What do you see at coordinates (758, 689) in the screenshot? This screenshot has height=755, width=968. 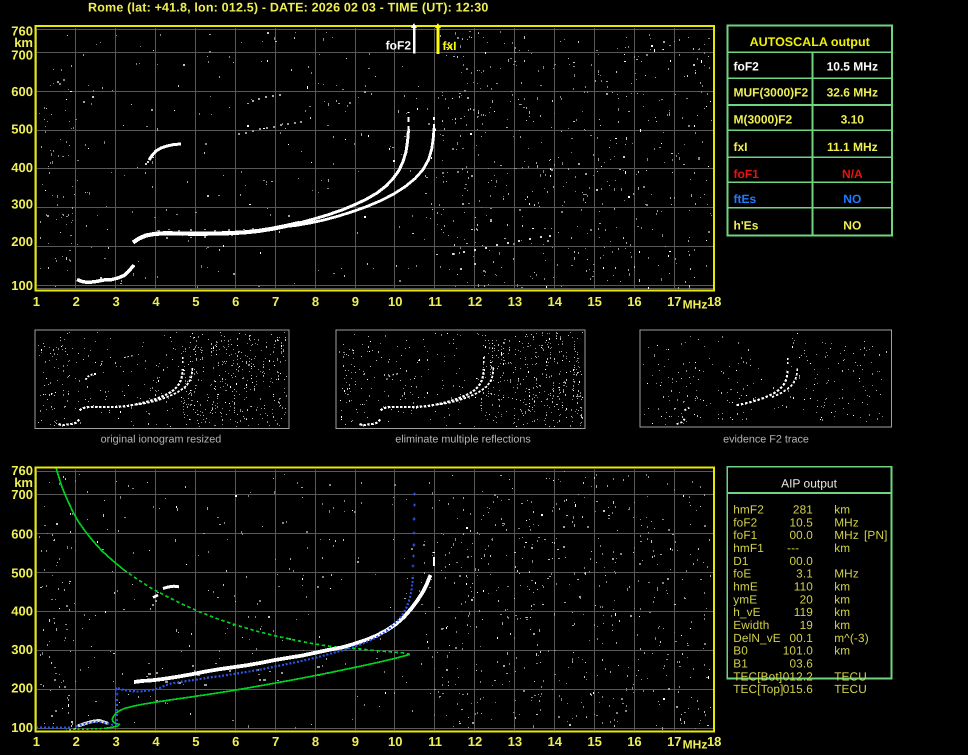 I see `svg-text: TEC[Top]` at bounding box center [758, 689].